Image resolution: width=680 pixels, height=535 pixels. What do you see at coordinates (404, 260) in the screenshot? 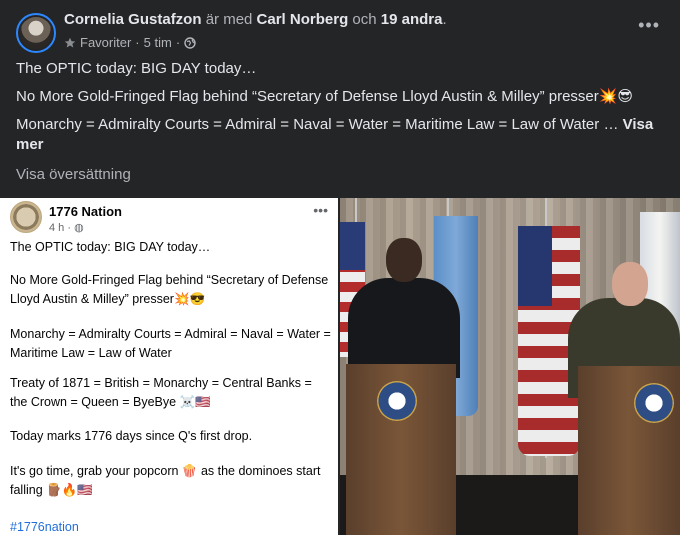
I see `speaker-left-head` at bounding box center [404, 260].